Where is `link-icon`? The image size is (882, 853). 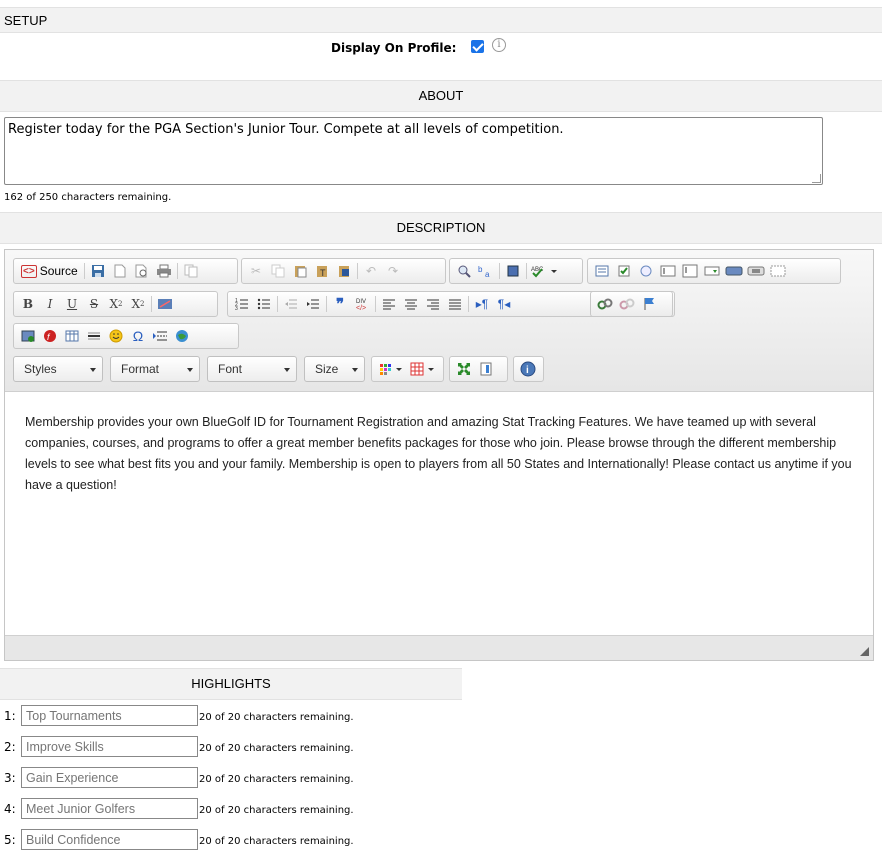 link-icon is located at coordinates (605, 304).